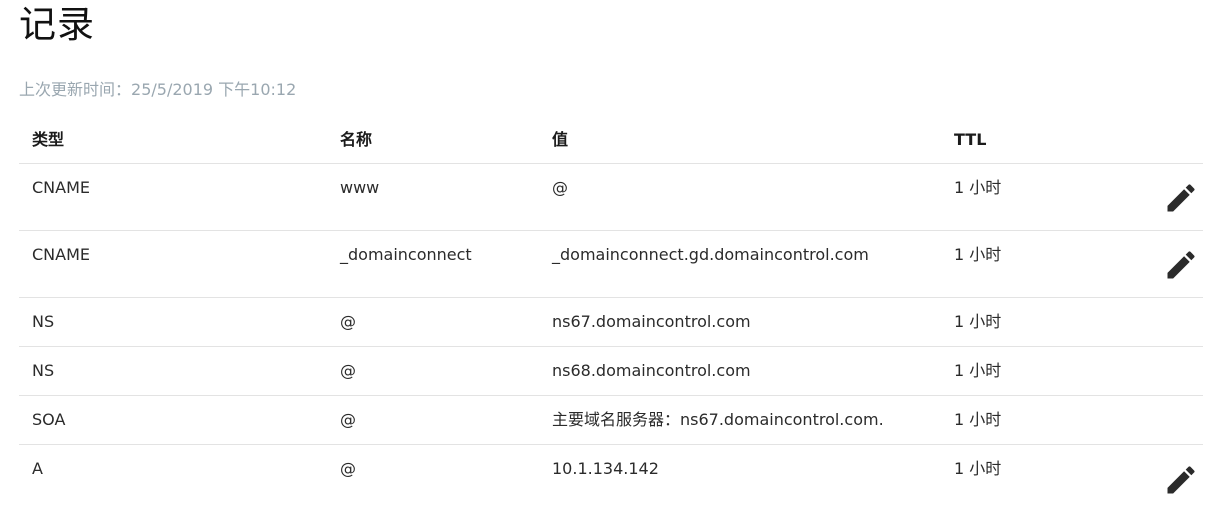 This screenshot has width=1210, height=511. Describe the element at coordinates (57, 24) in the screenshot. I see `page-title: 记录` at that location.